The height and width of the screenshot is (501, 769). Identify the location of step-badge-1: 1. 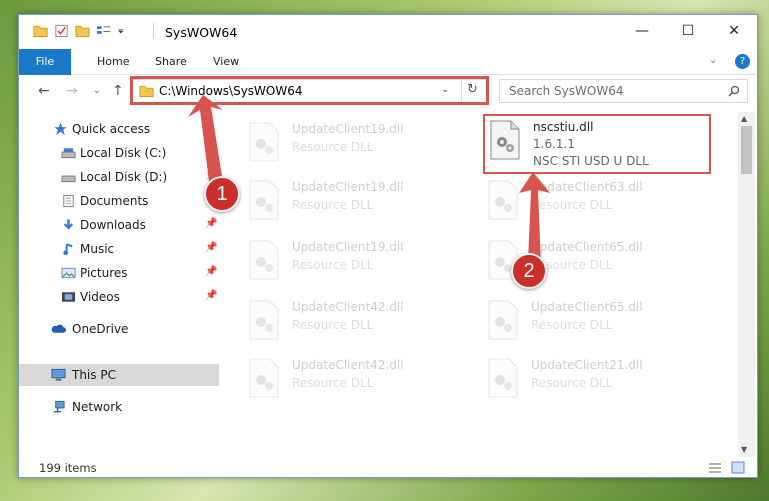
(222, 194).